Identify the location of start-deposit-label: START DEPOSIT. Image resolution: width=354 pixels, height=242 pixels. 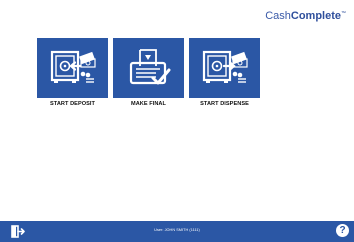
(72, 104).